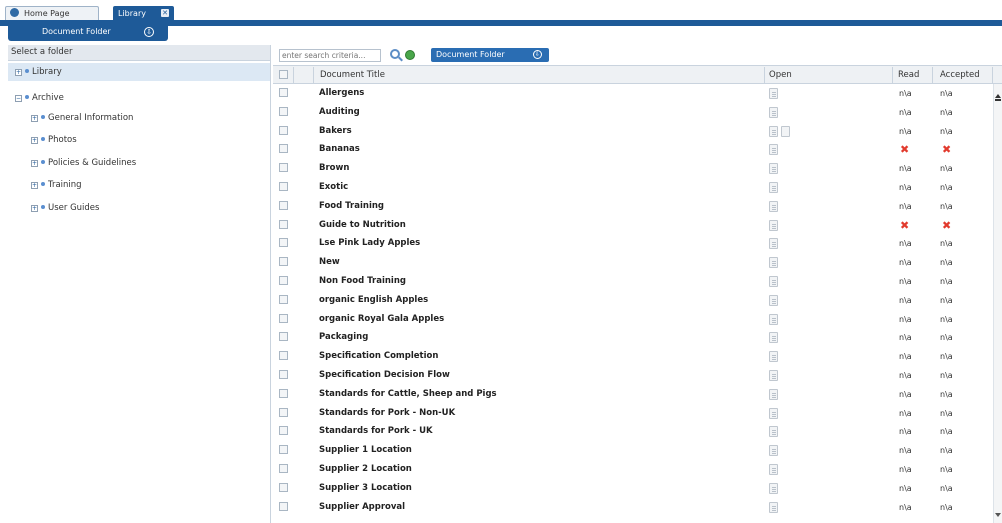 This screenshot has height=523, width=1002. What do you see at coordinates (633, 187) in the screenshot?
I see `table-row: Exotic n\a n\a` at bounding box center [633, 187].